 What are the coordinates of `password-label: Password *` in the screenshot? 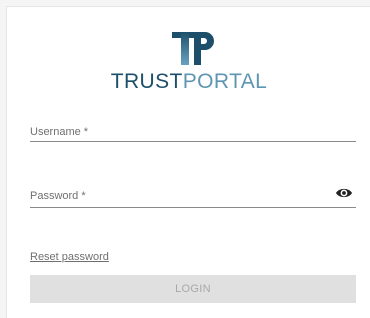 It's located at (58, 196).